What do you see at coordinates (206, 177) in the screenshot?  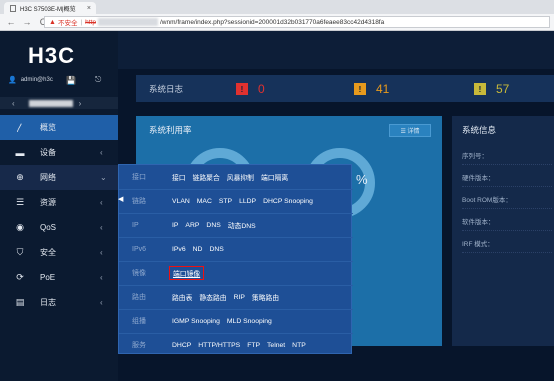 I see `menu-item: 链路聚合` at bounding box center [206, 177].